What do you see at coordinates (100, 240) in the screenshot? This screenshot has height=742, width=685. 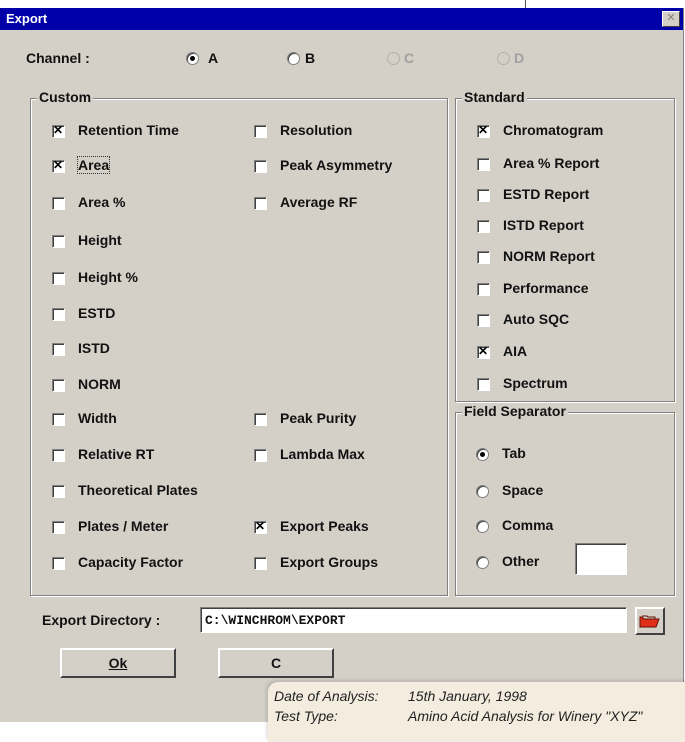 I see `label-height: Height` at bounding box center [100, 240].